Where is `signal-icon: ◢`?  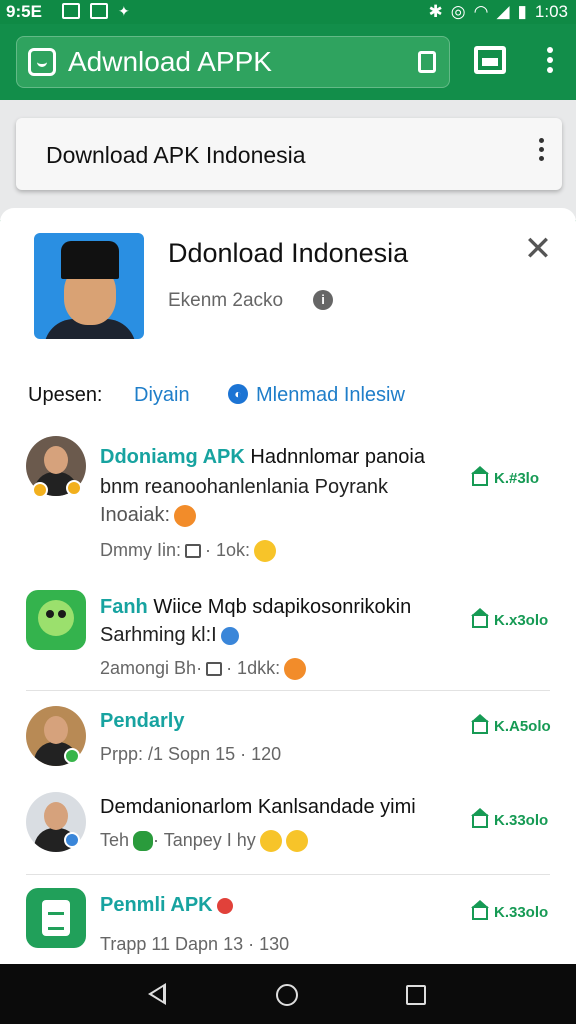 signal-icon: ◢ is located at coordinates (503, 11).